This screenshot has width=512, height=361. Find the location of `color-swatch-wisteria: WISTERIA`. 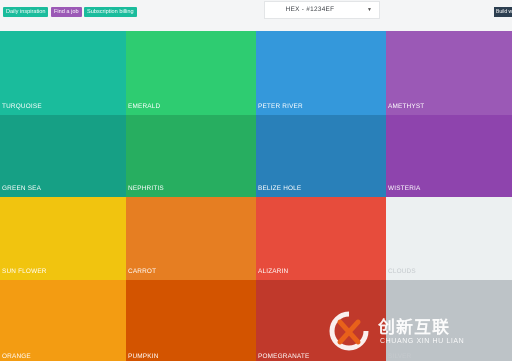

color-swatch-wisteria: WISTERIA is located at coordinates (449, 156).